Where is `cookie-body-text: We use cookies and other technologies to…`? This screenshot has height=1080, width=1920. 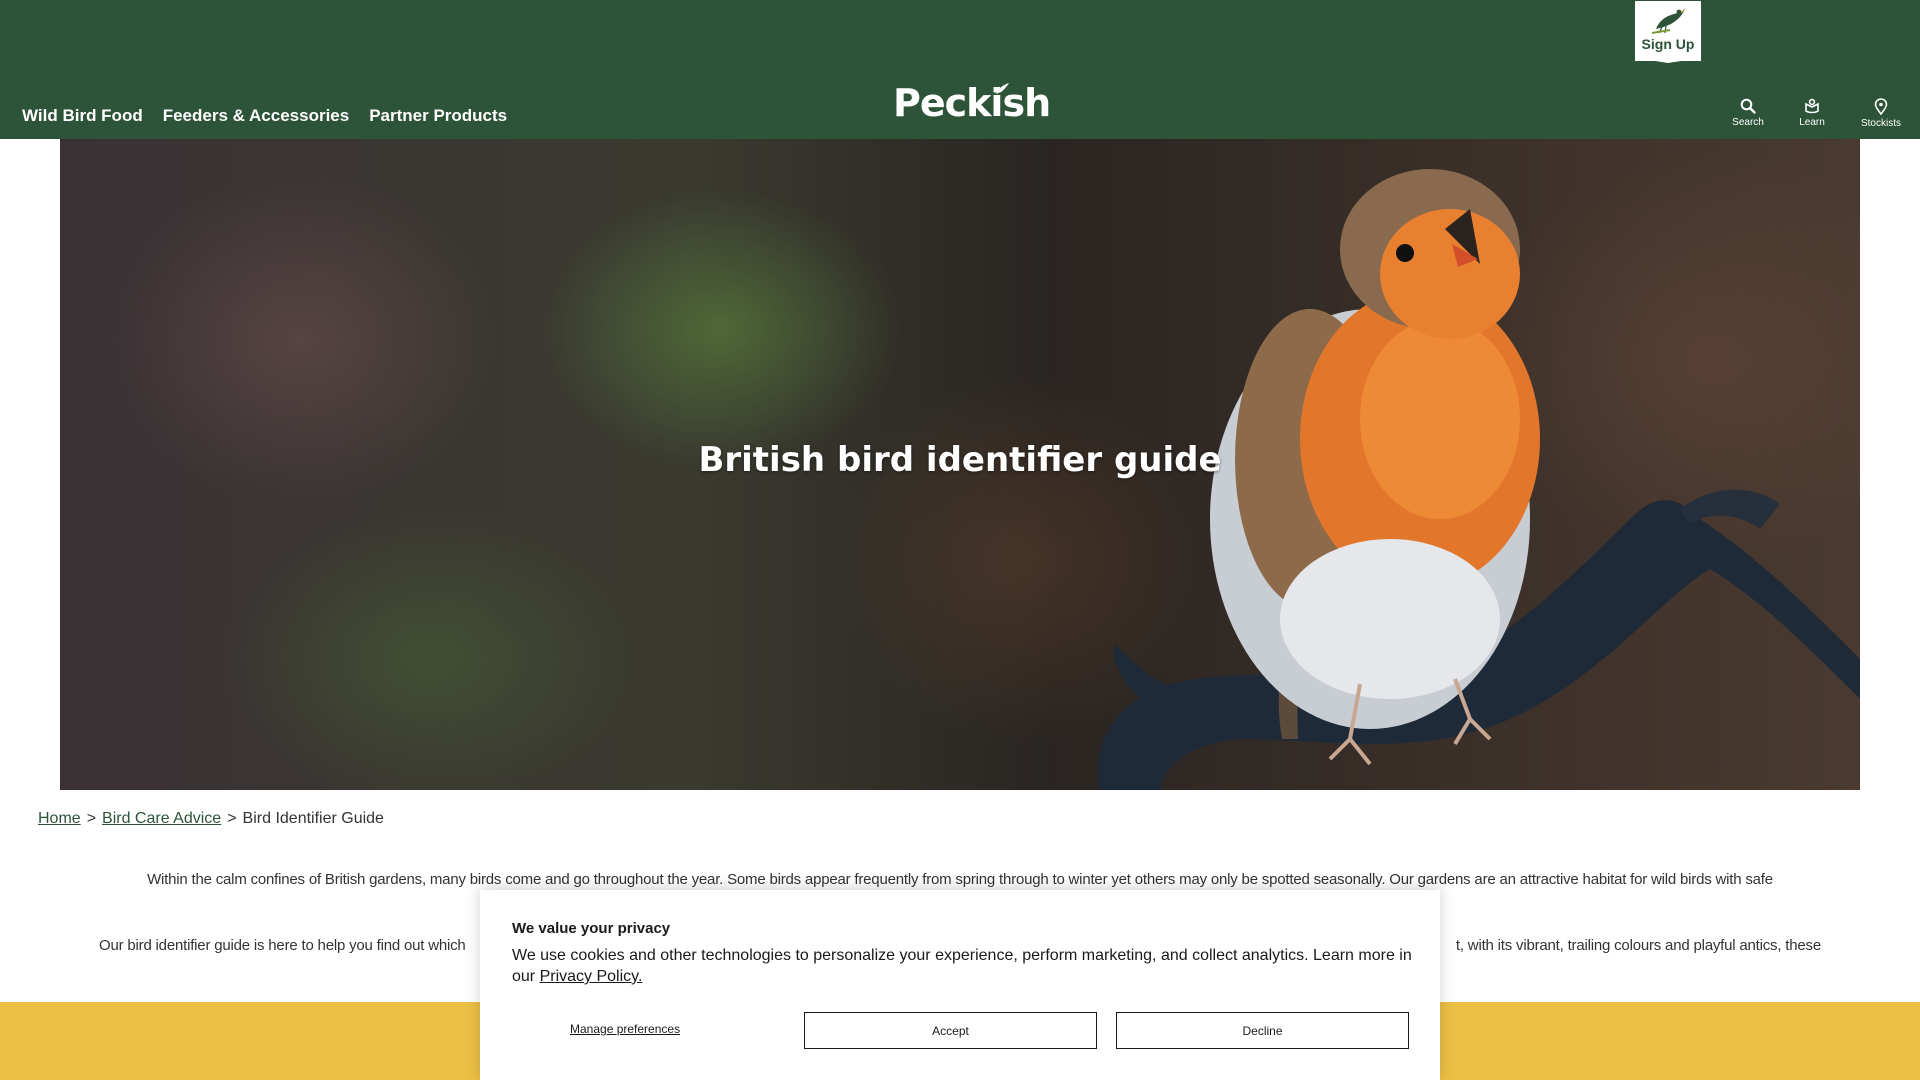 cookie-body-text: We use cookies and other technologies to… is located at coordinates (962, 966).